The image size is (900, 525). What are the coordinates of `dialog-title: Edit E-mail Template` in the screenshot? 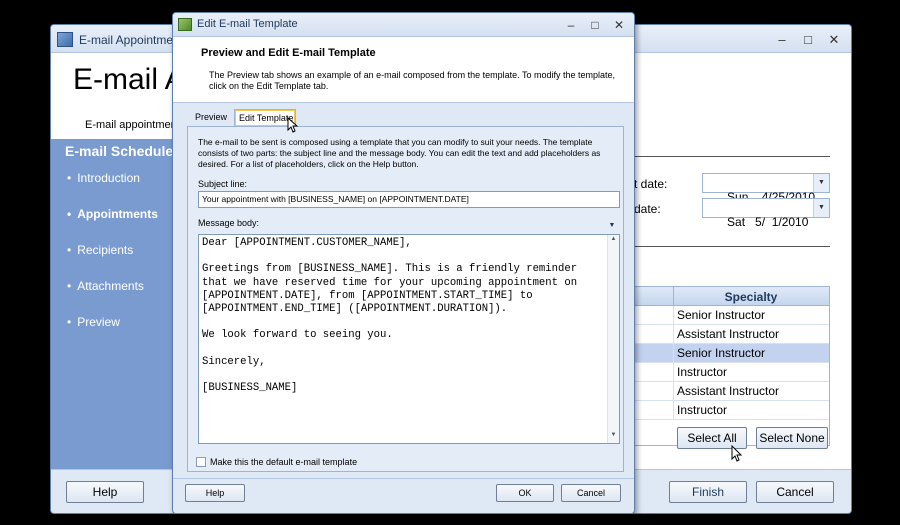 It's located at (247, 24).